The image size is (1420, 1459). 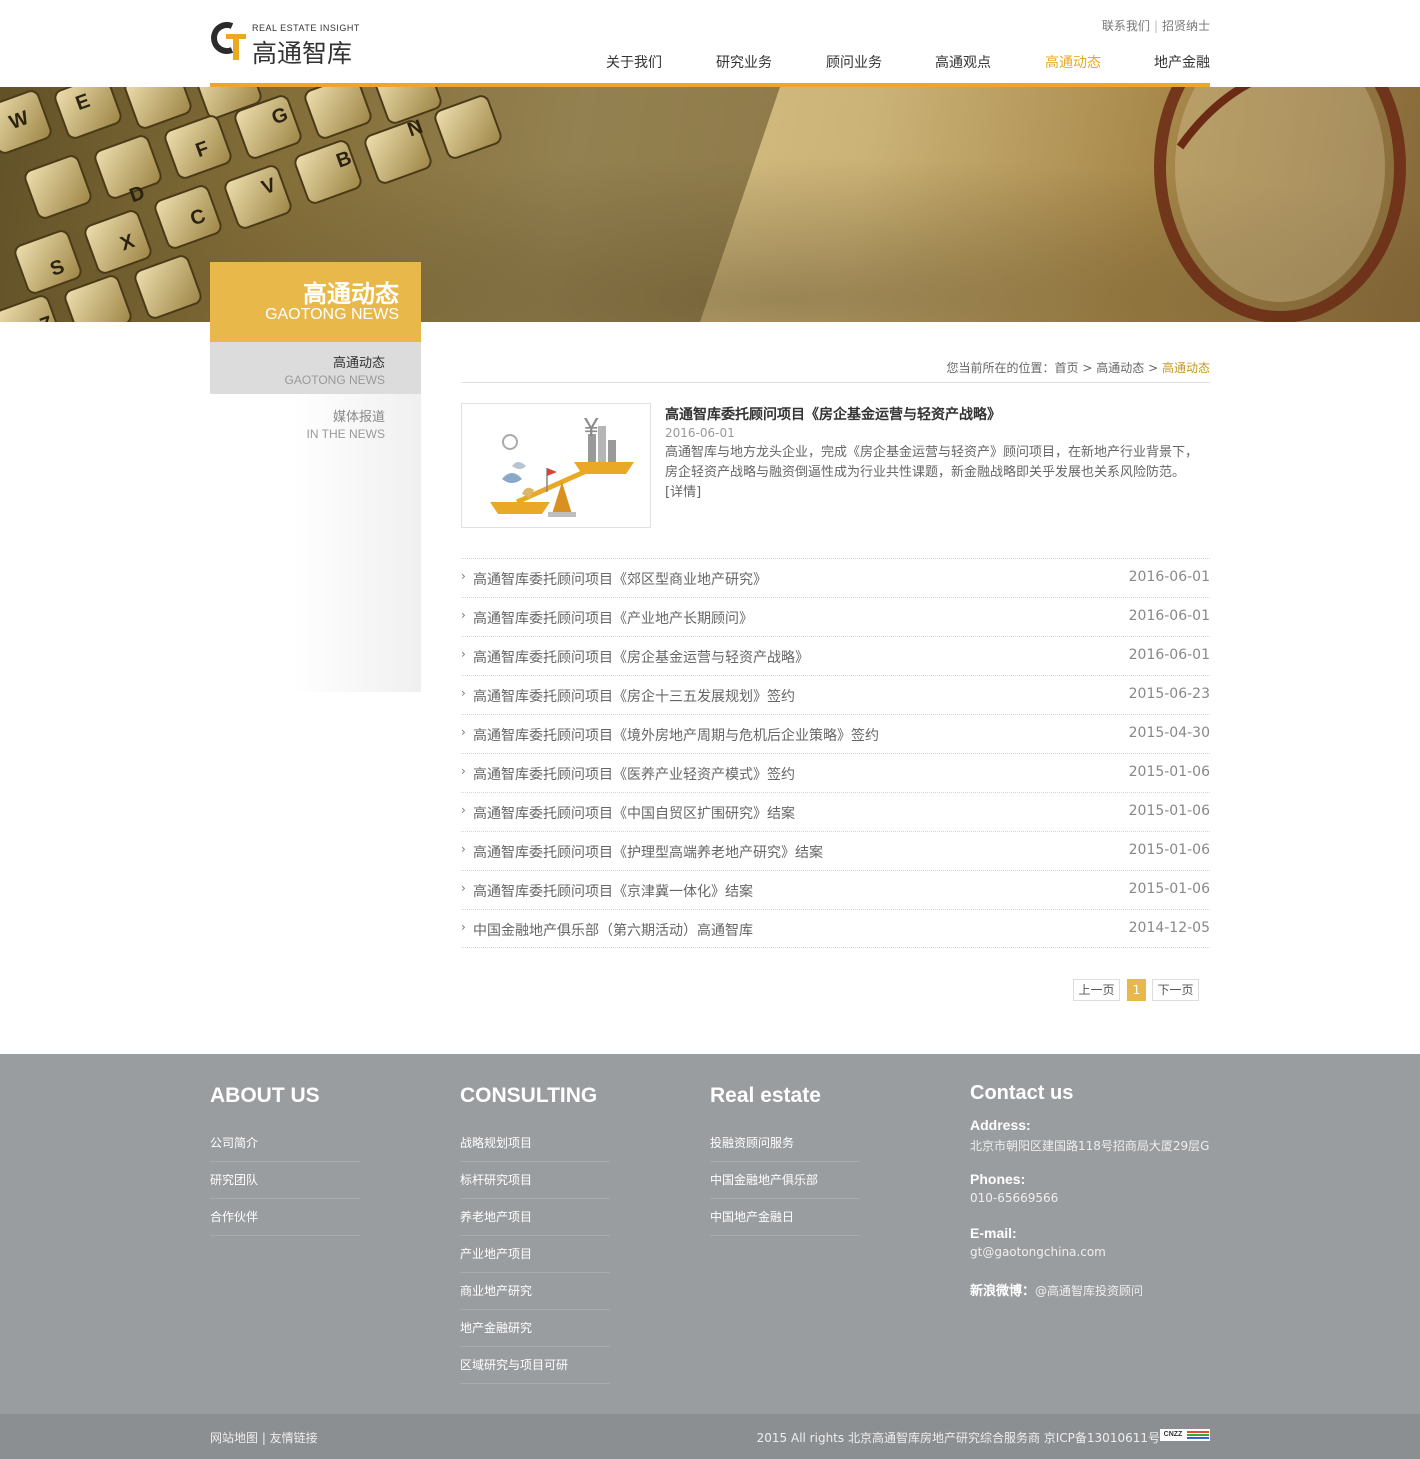 What do you see at coordinates (1073, 62) in the screenshot?
I see `nav-news: 高通动态` at bounding box center [1073, 62].